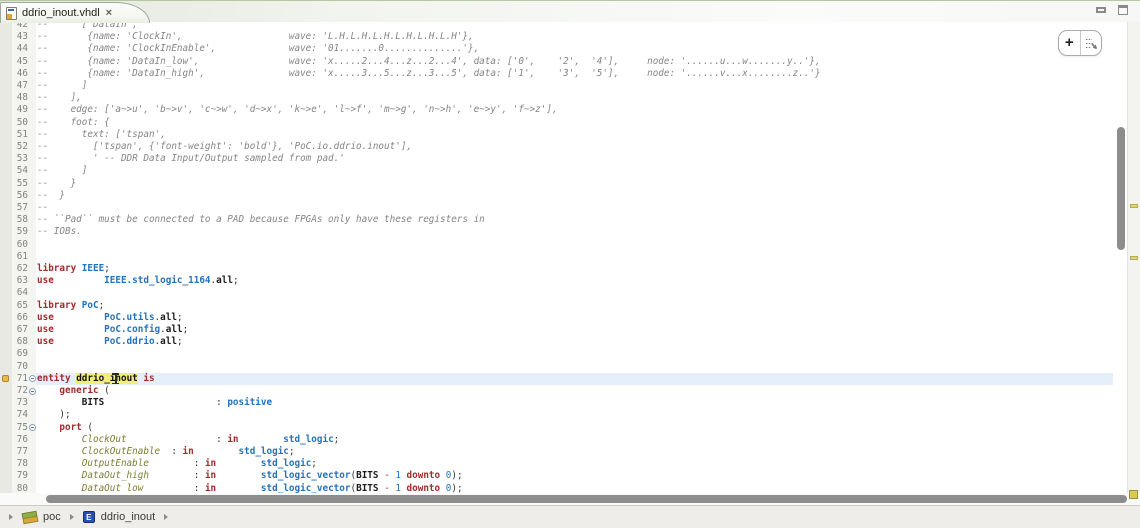  I want to click on pin-editor-button, so click(1090, 43).